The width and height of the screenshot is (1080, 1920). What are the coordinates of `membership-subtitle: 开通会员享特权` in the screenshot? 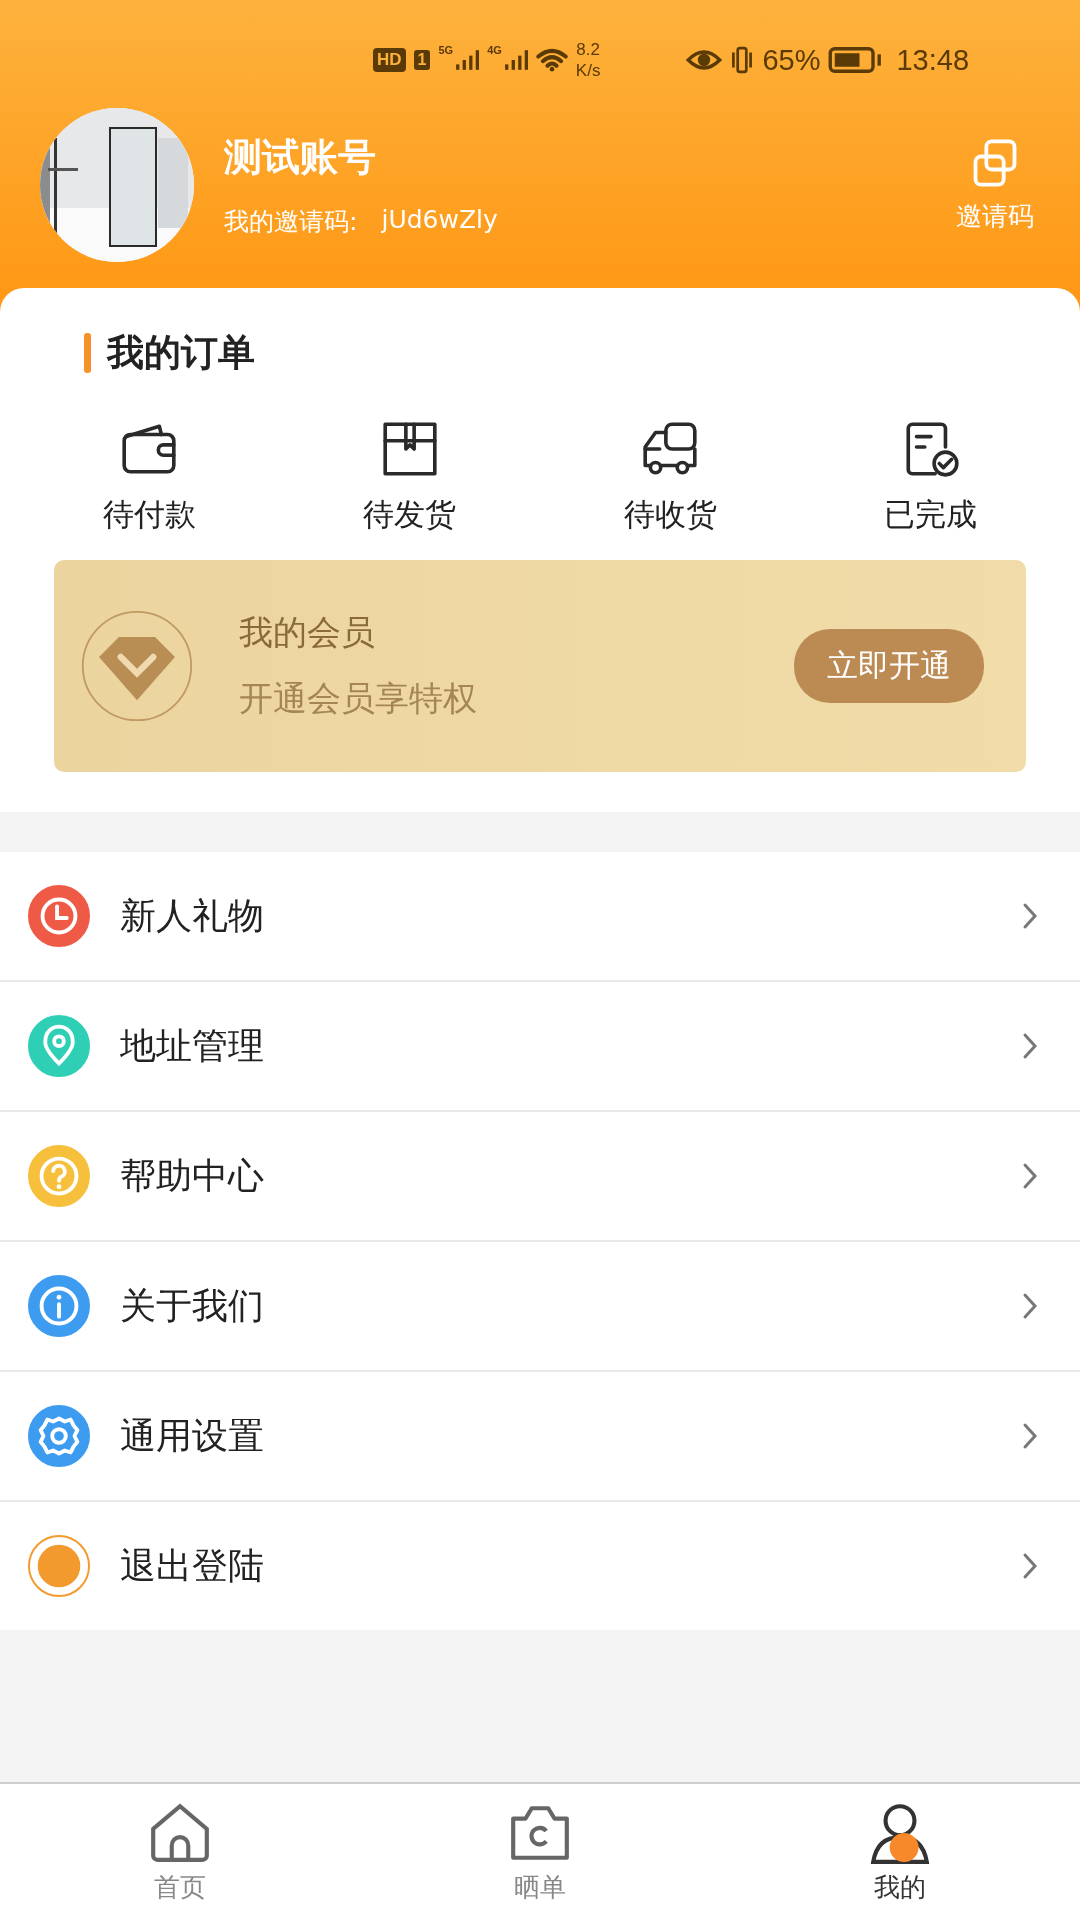 It's located at (358, 698).